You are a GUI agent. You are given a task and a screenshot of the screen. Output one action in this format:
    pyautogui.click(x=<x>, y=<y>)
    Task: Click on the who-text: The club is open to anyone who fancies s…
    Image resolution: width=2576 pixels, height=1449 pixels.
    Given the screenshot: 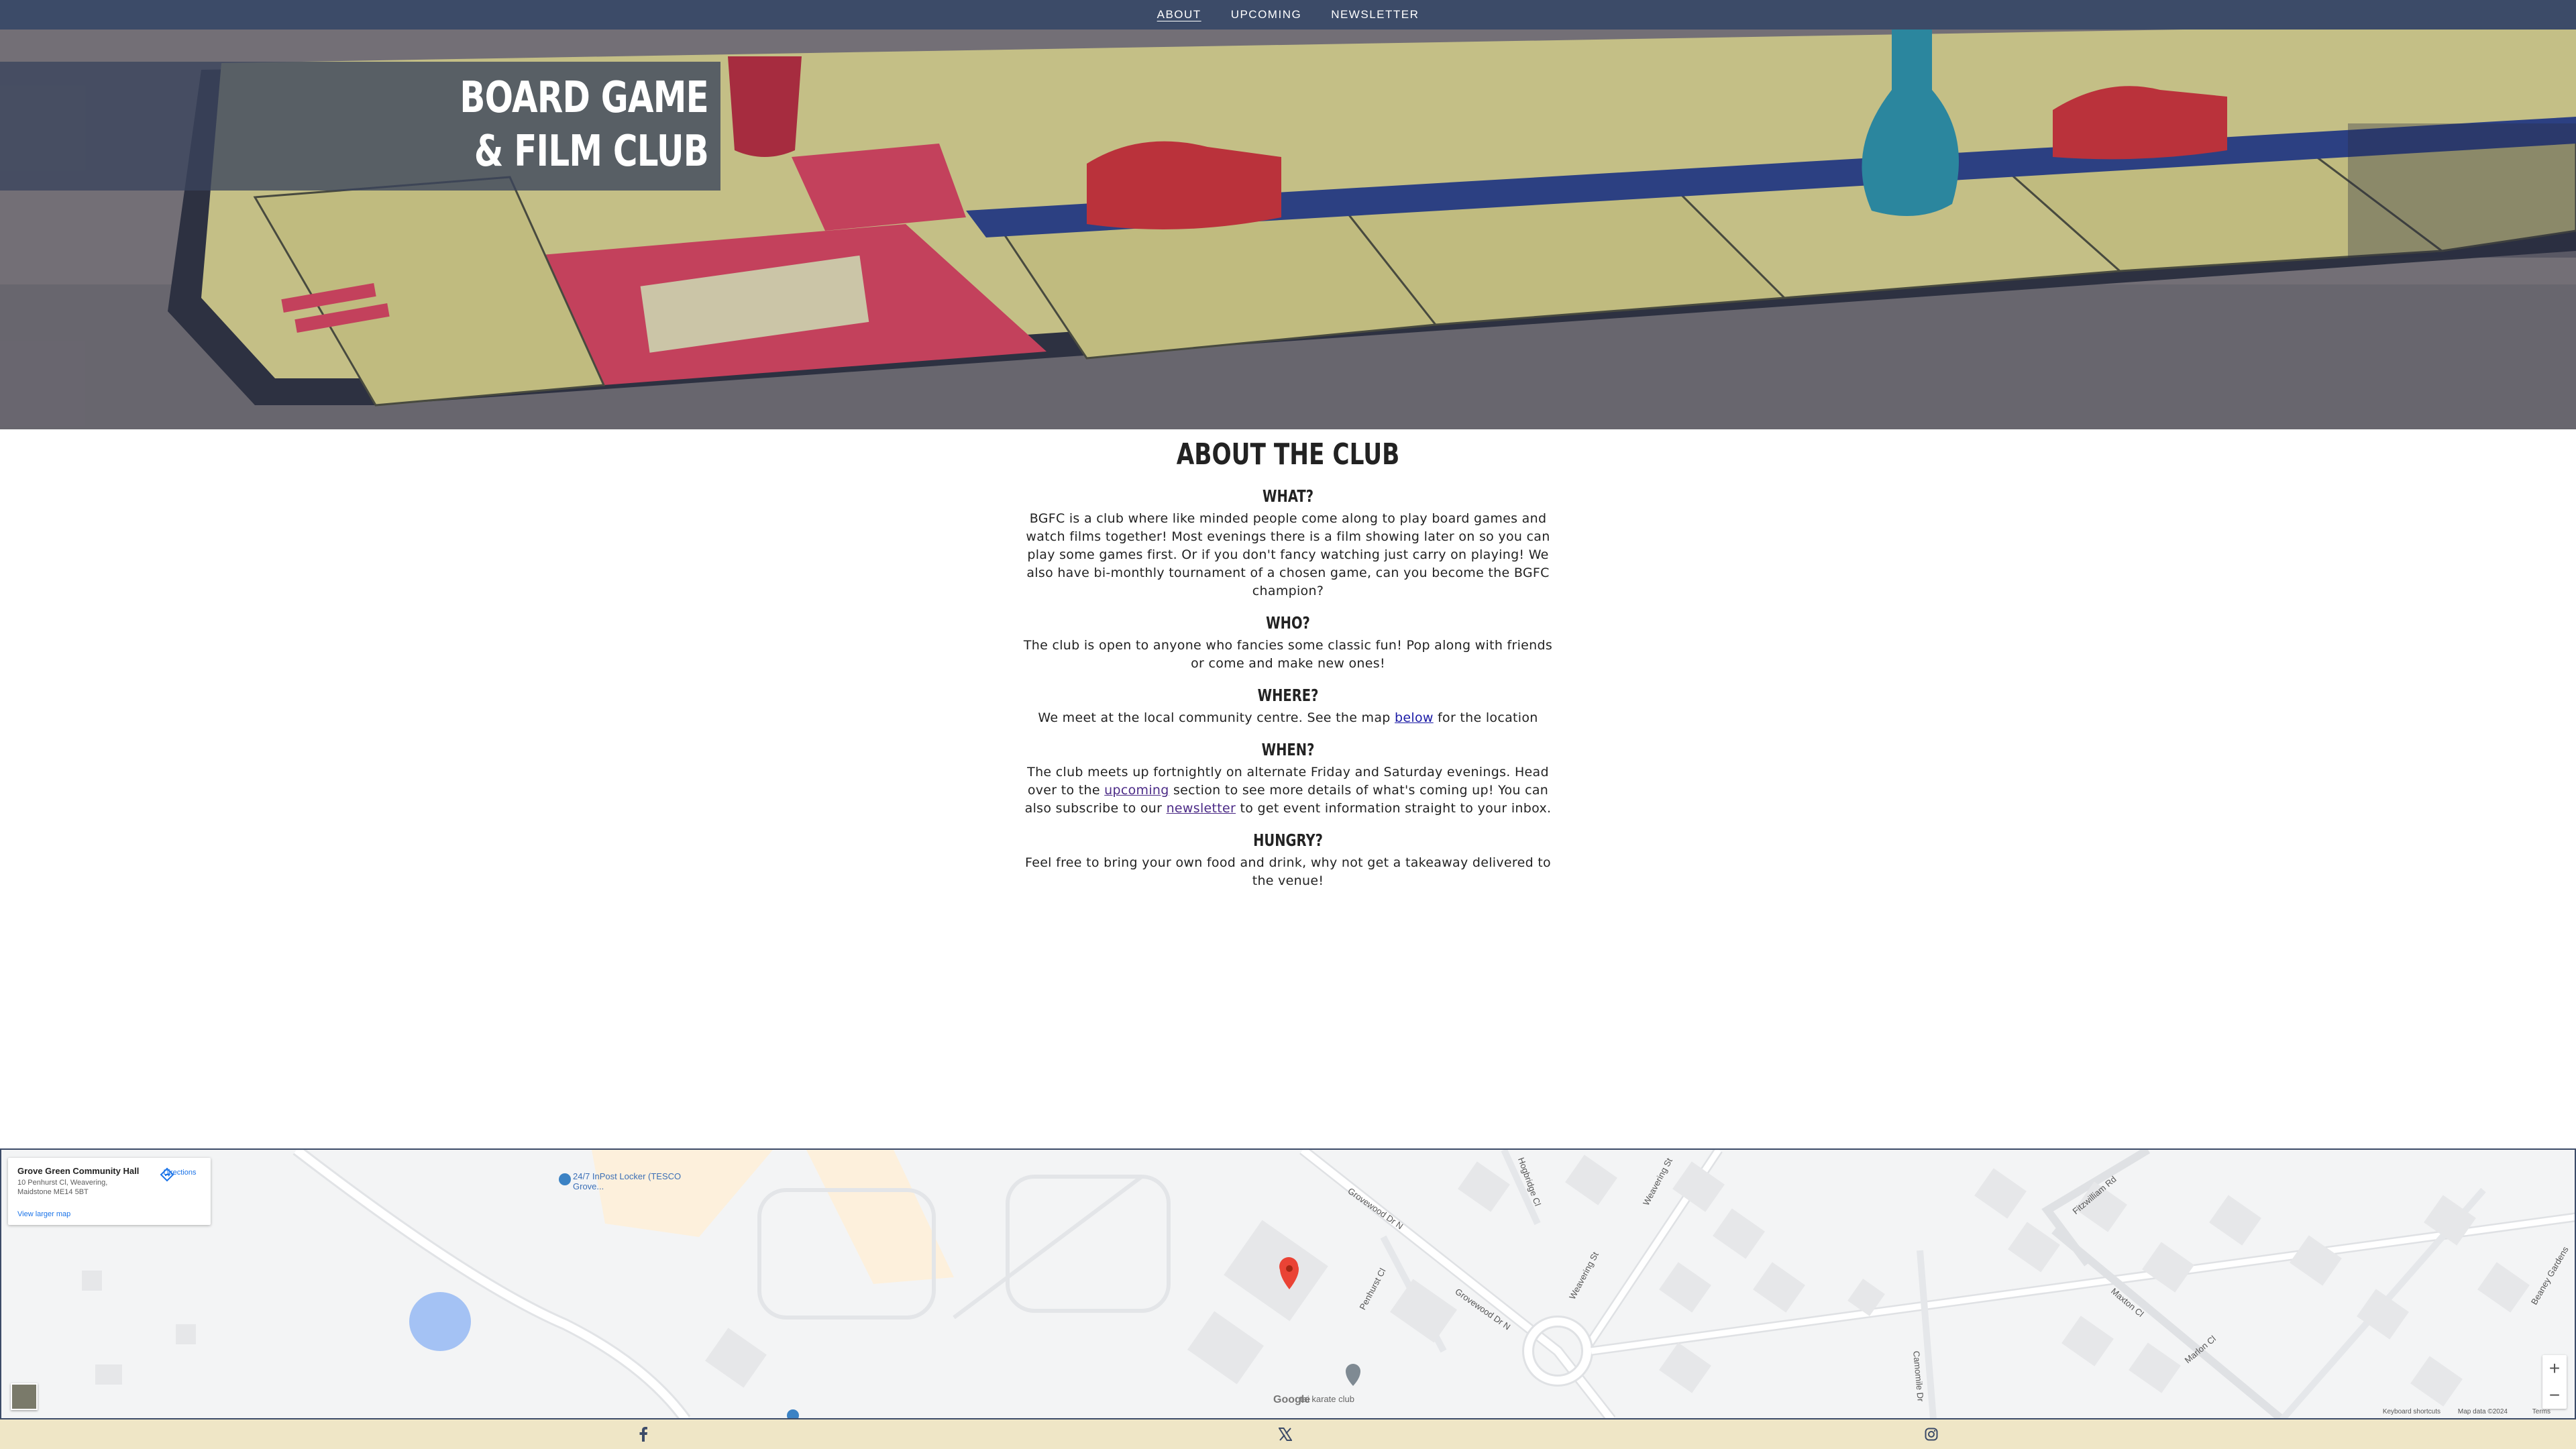 What is the action you would take?
    pyautogui.click(x=1288, y=654)
    